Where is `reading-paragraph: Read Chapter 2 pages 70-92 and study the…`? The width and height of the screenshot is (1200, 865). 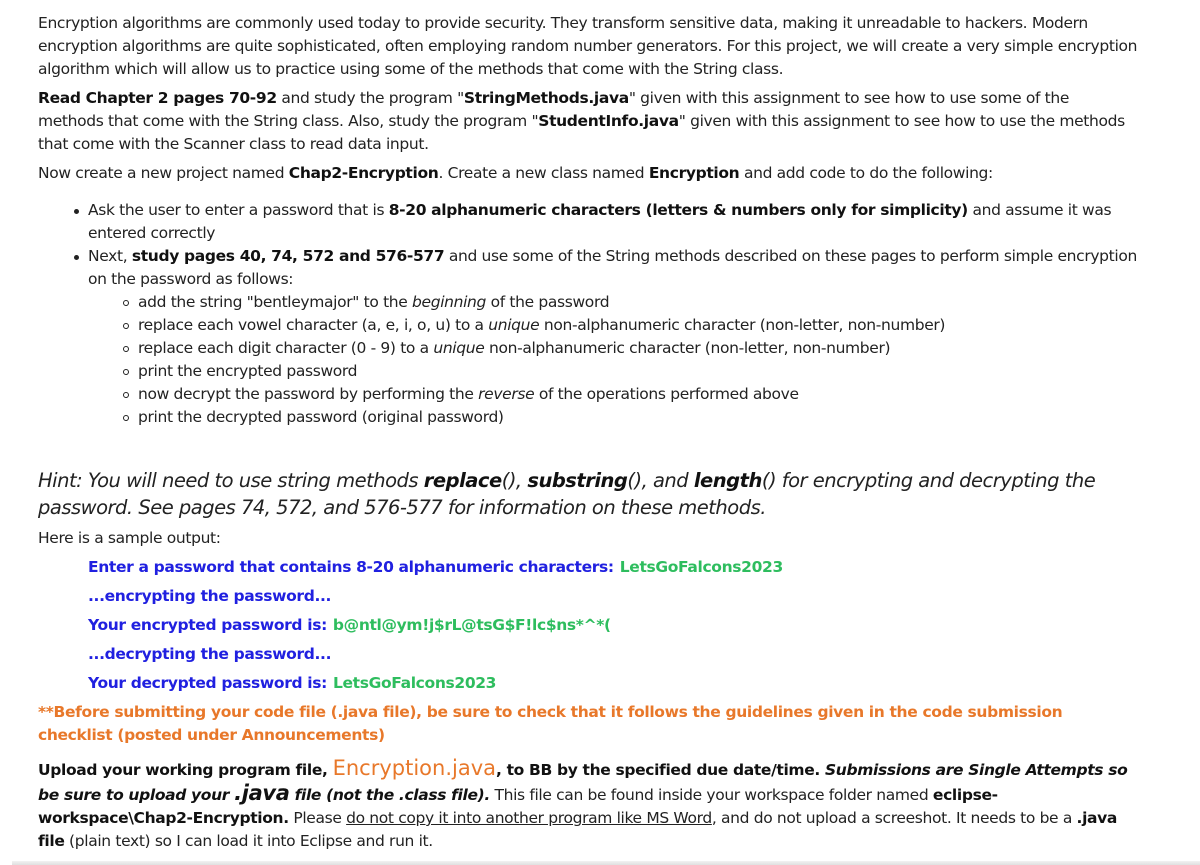
reading-paragraph: Read Chapter 2 pages 70-92 and study the… is located at coordinates (588, 121).